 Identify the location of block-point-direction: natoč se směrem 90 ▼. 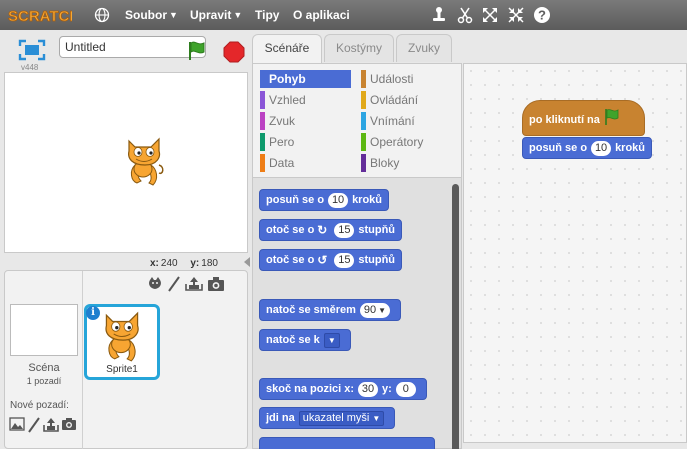
(330, 310).